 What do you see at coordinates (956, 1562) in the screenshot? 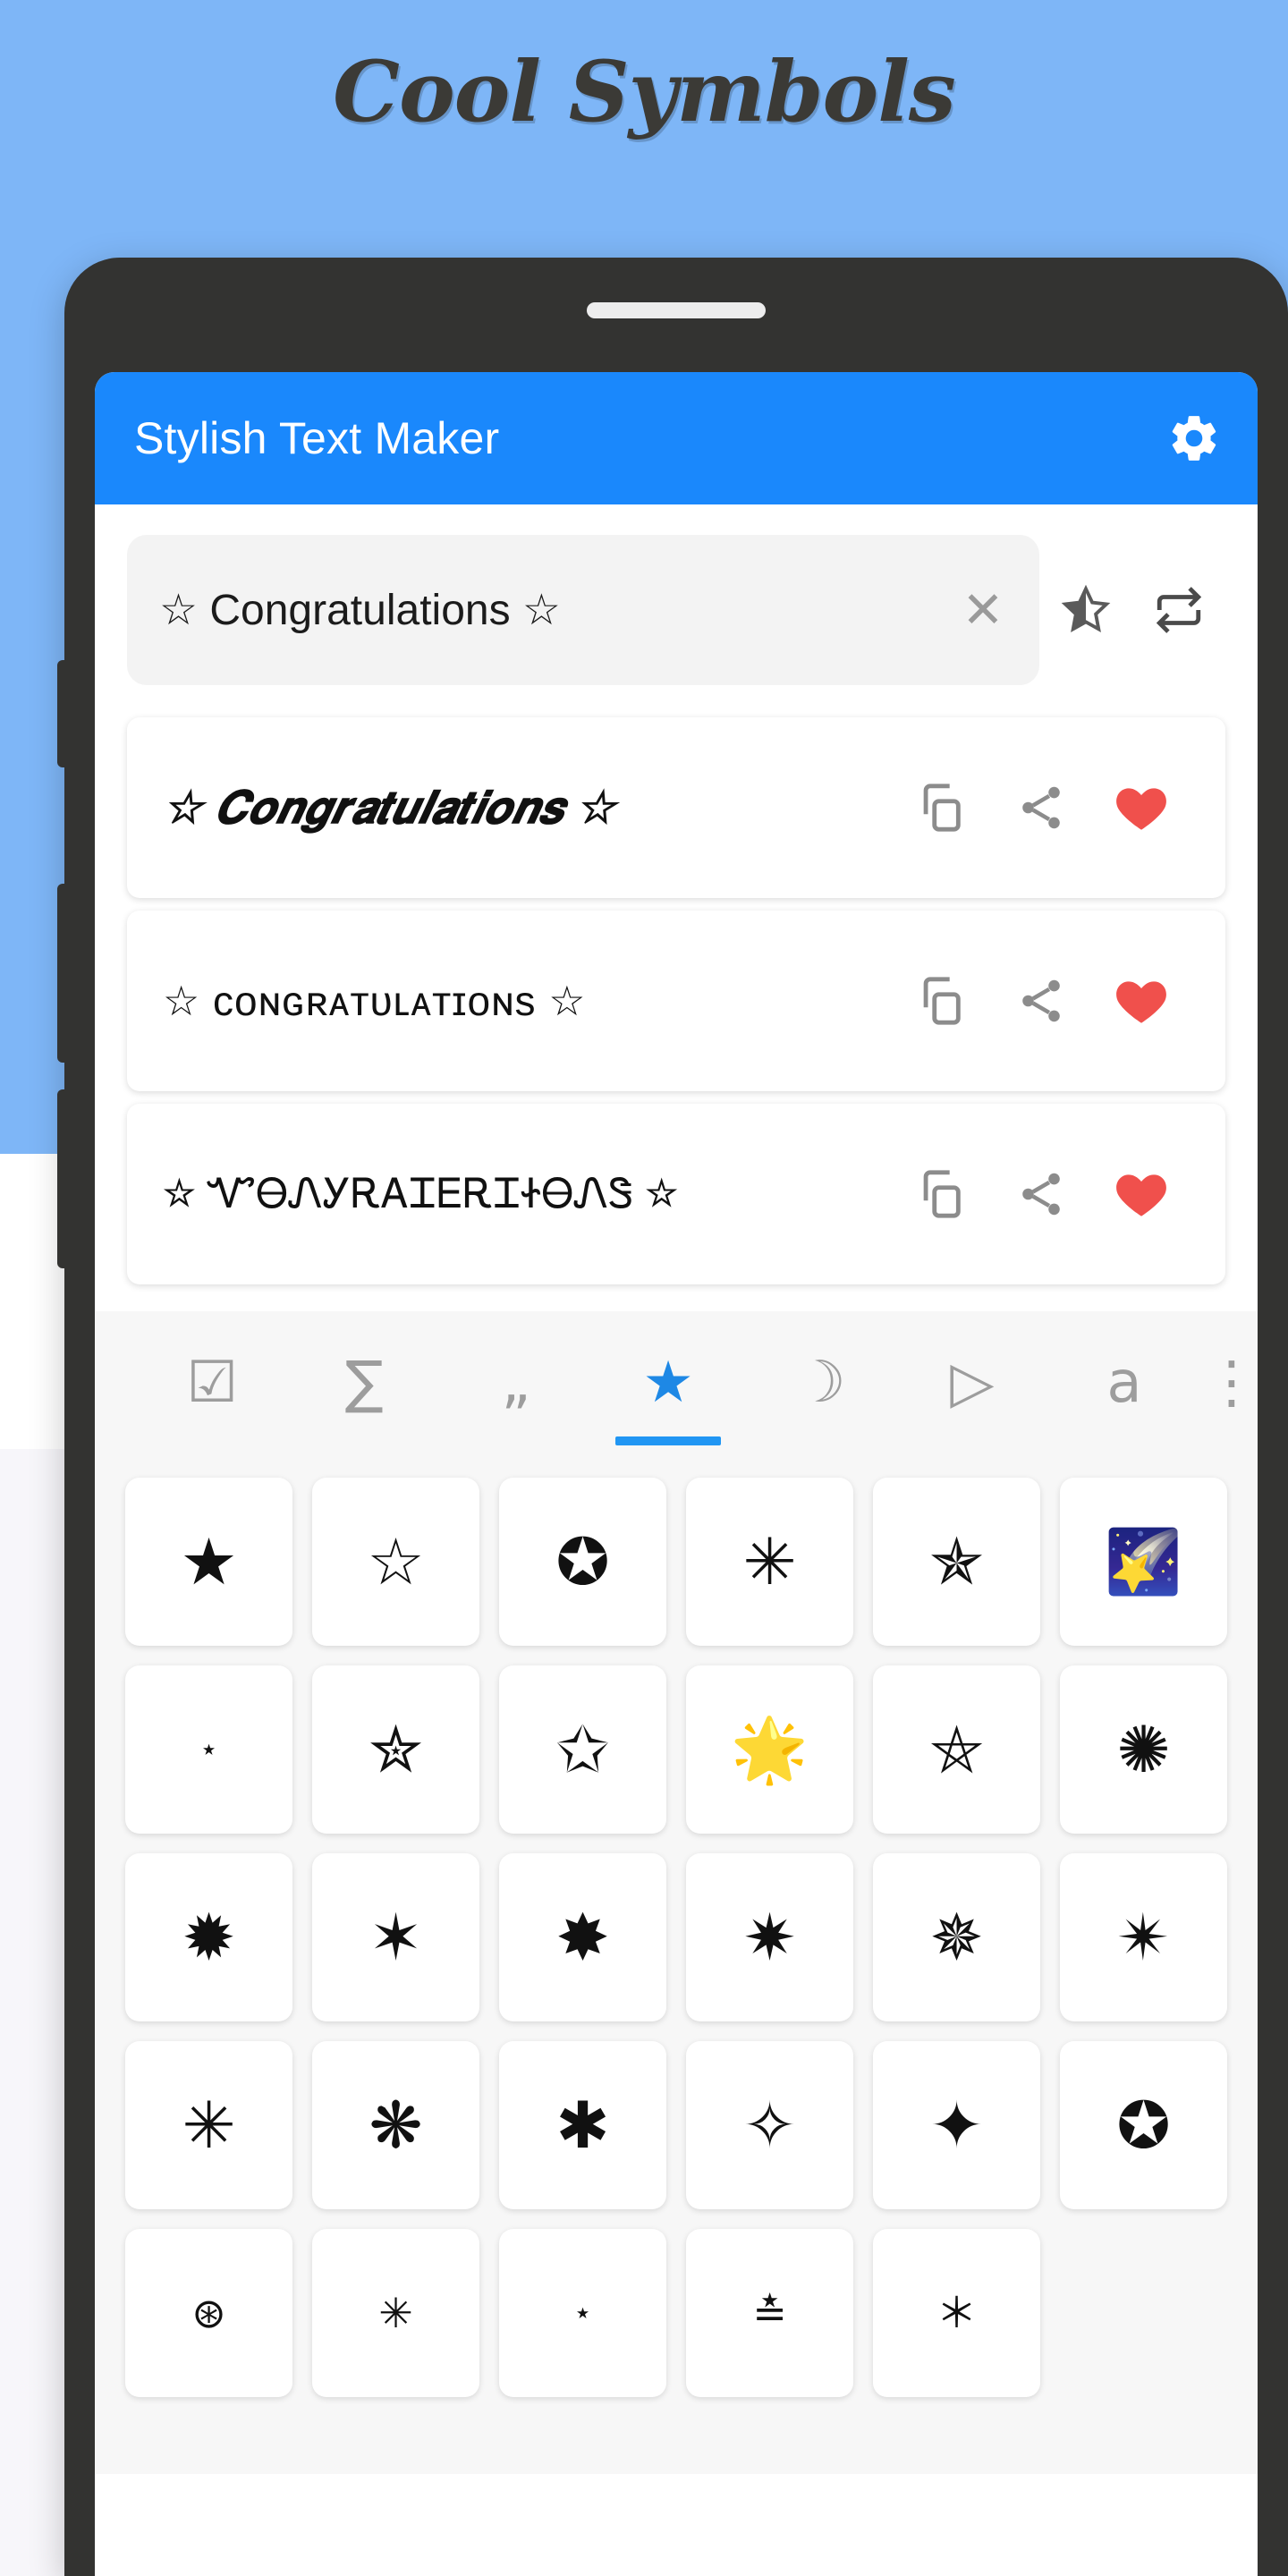
I see `symbol-cell: ✯` at bounding box center [956, 1562].